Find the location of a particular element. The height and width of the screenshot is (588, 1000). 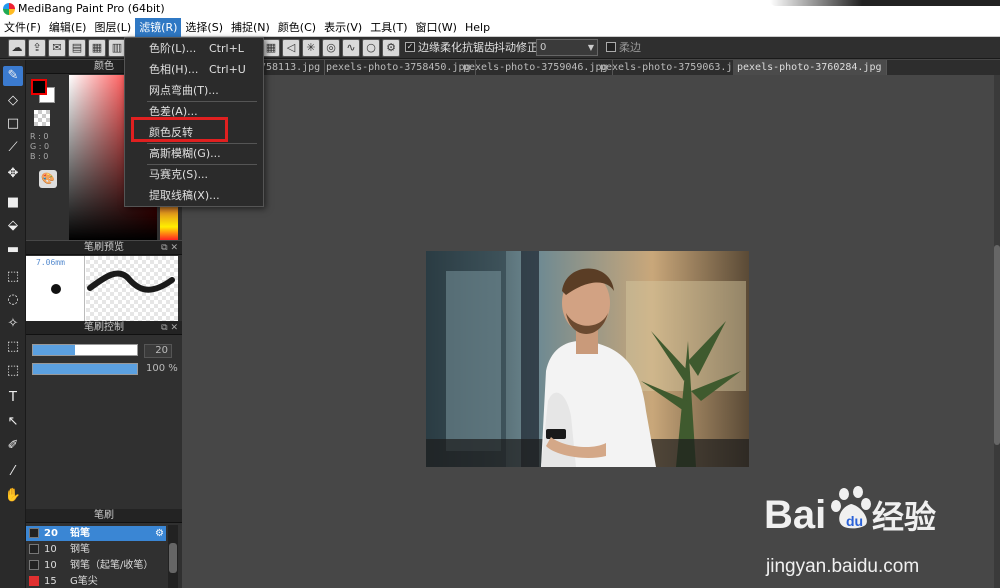

brush-size-slider is located at coordinates (85, 350).